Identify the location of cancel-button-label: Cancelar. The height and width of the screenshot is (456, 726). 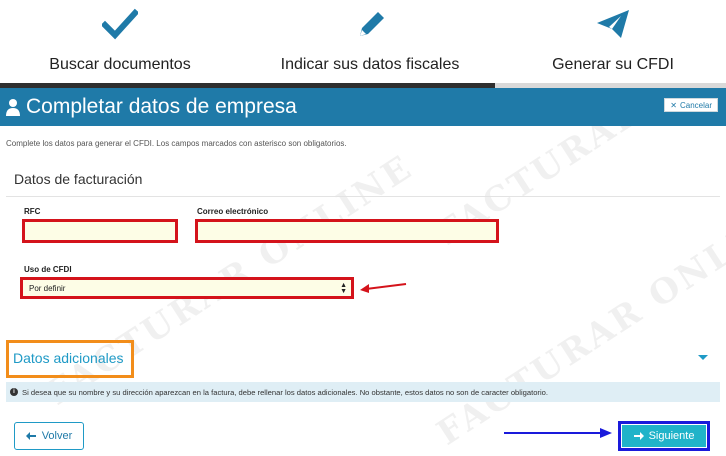
(695, 105).